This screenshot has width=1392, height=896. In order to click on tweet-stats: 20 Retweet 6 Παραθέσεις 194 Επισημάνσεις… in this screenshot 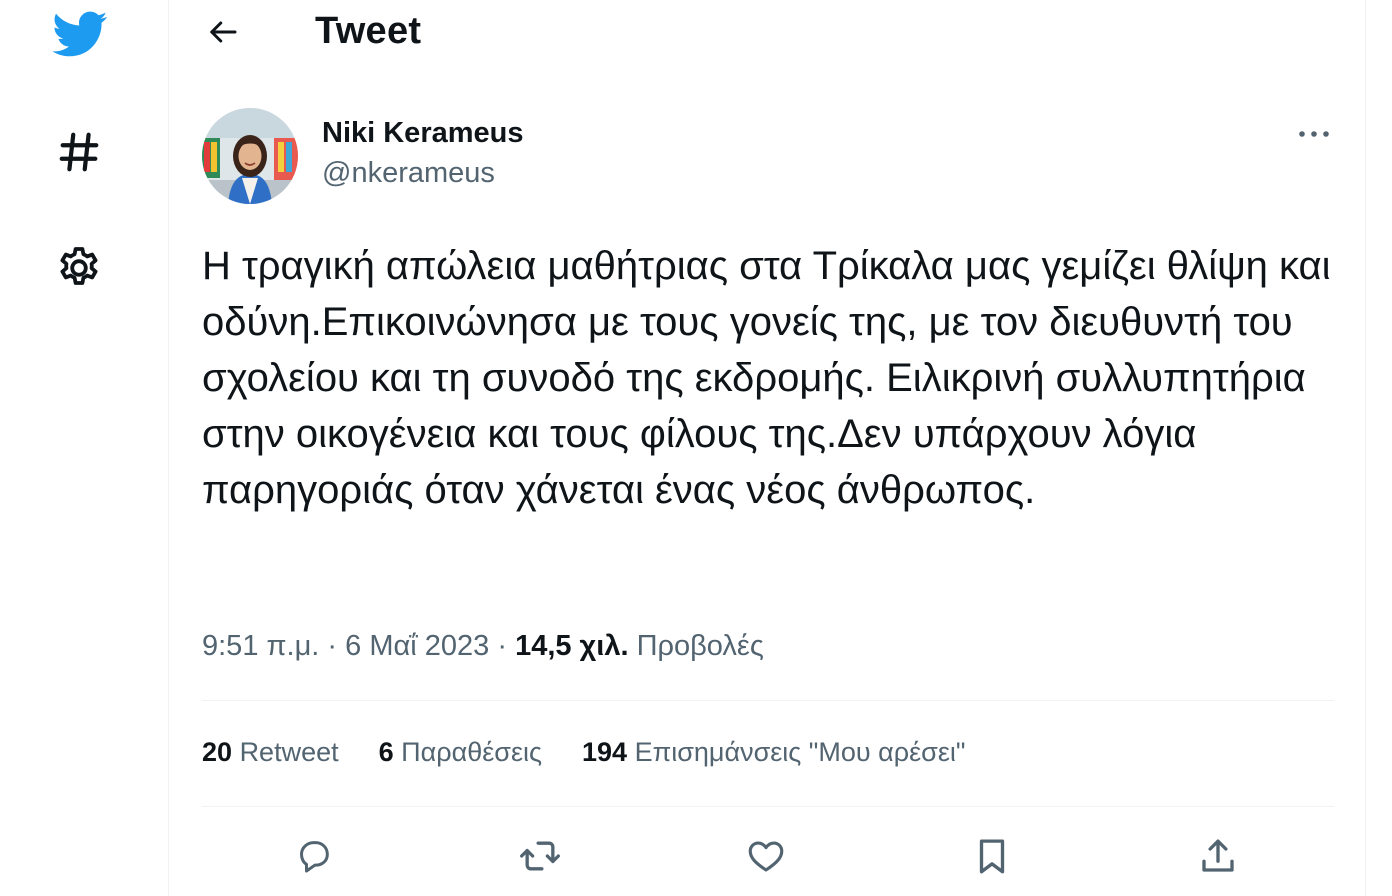, I will do `click(603, 755)`.